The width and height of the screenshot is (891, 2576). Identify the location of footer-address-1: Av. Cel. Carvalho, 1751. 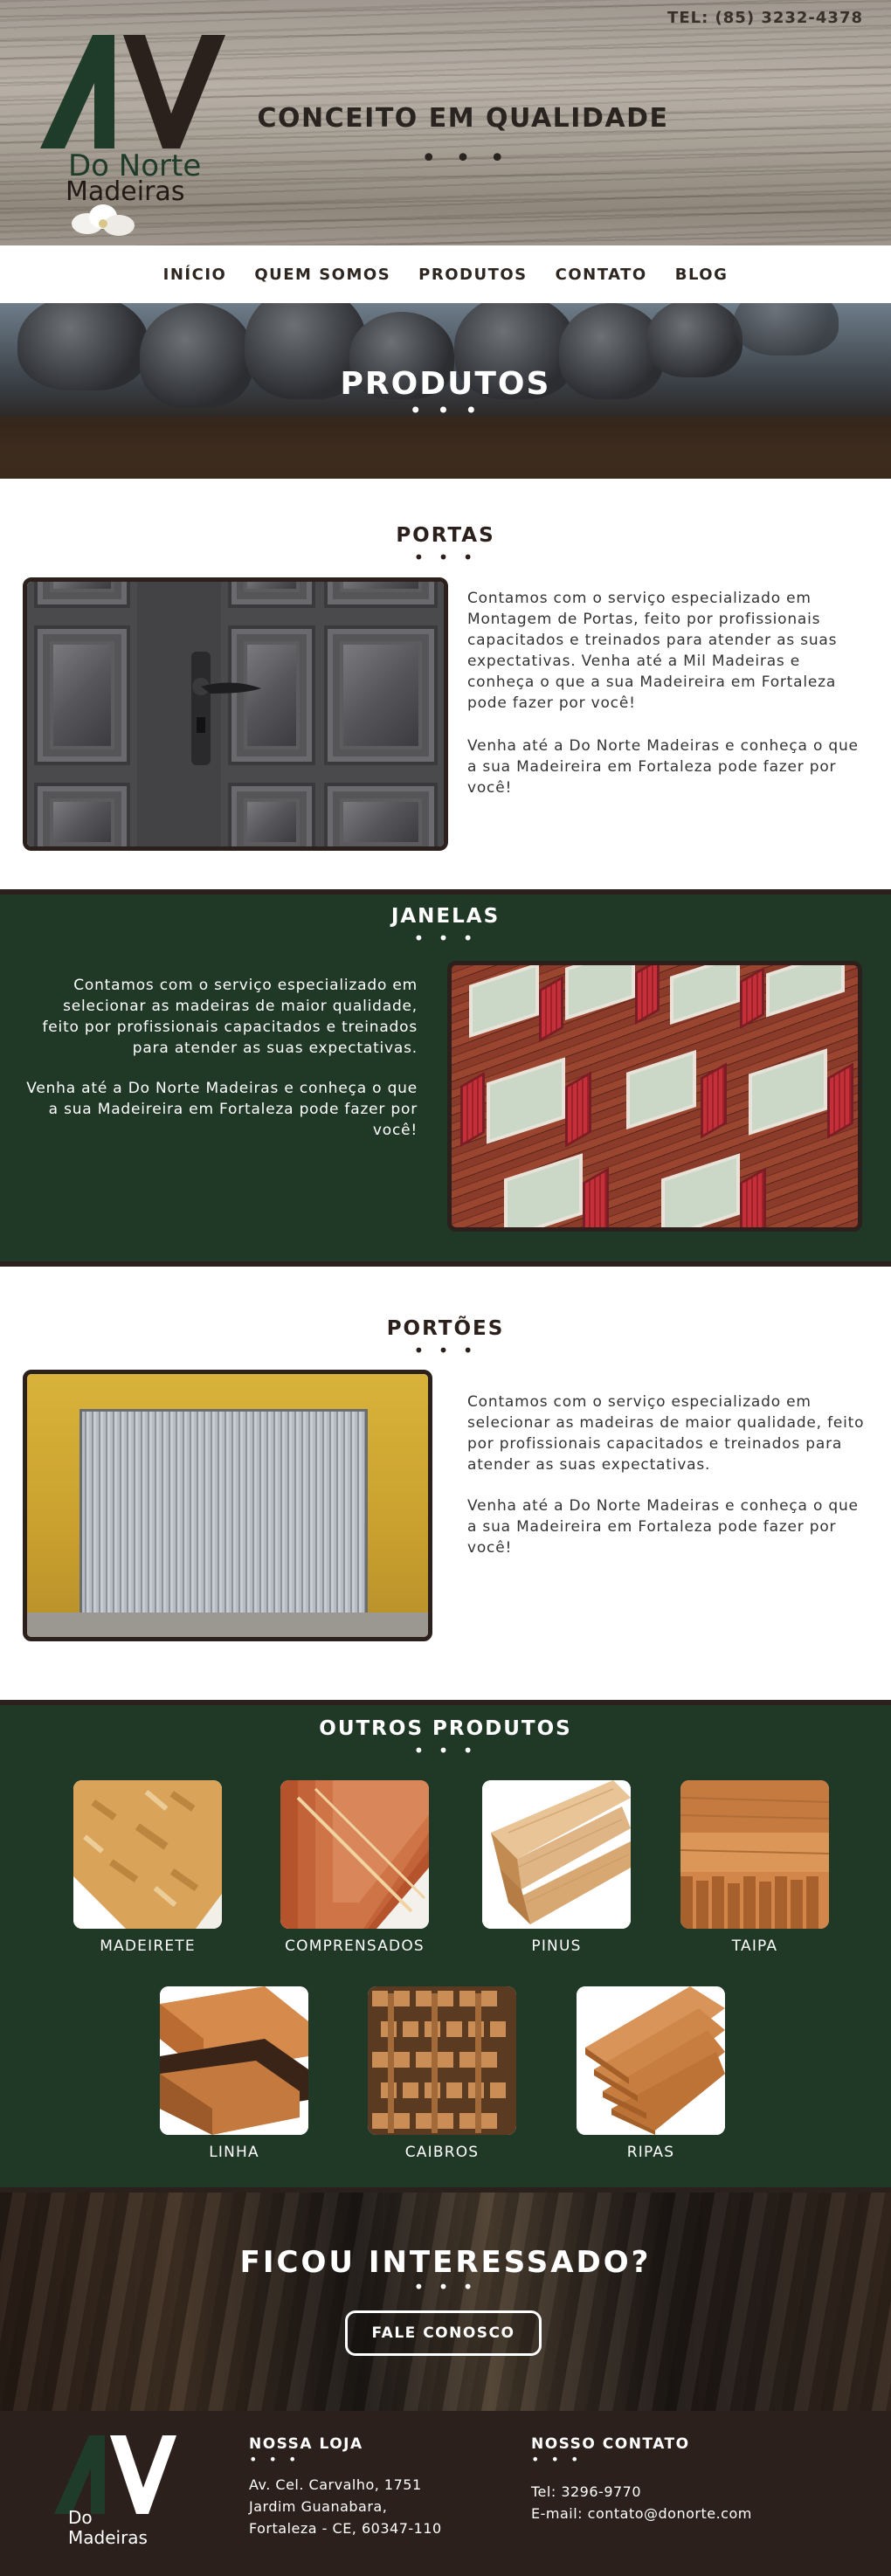
(335, 2484).